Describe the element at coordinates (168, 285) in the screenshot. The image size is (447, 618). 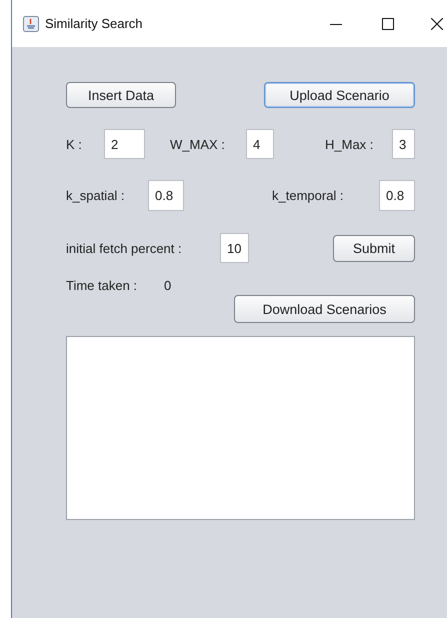
I see `time-value: 0` at that location.